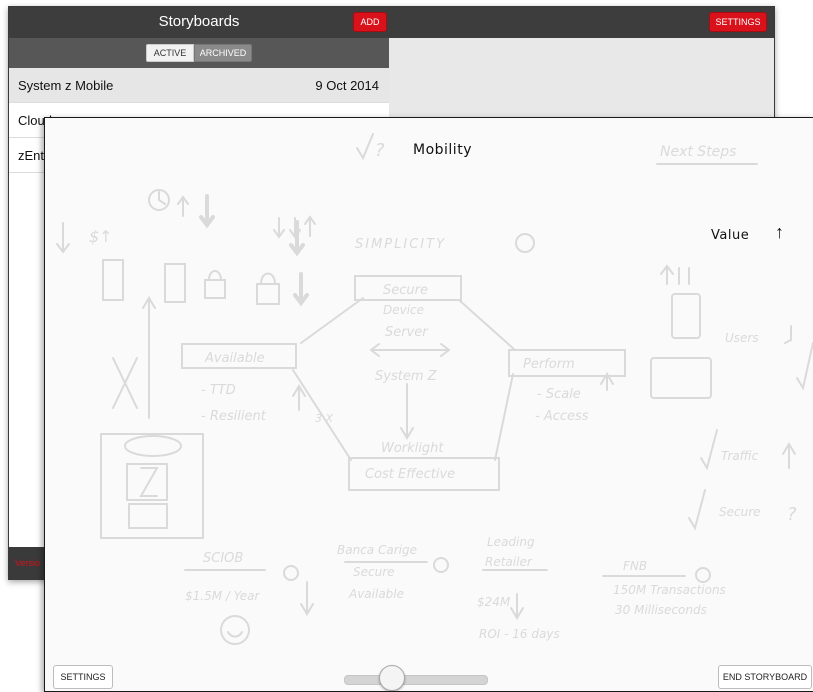 The width and height of the screenshot is (813, 692). Describe the element at coordinates (635, 566) in the screenshot. I see `sketch-label: FNB` at that location.